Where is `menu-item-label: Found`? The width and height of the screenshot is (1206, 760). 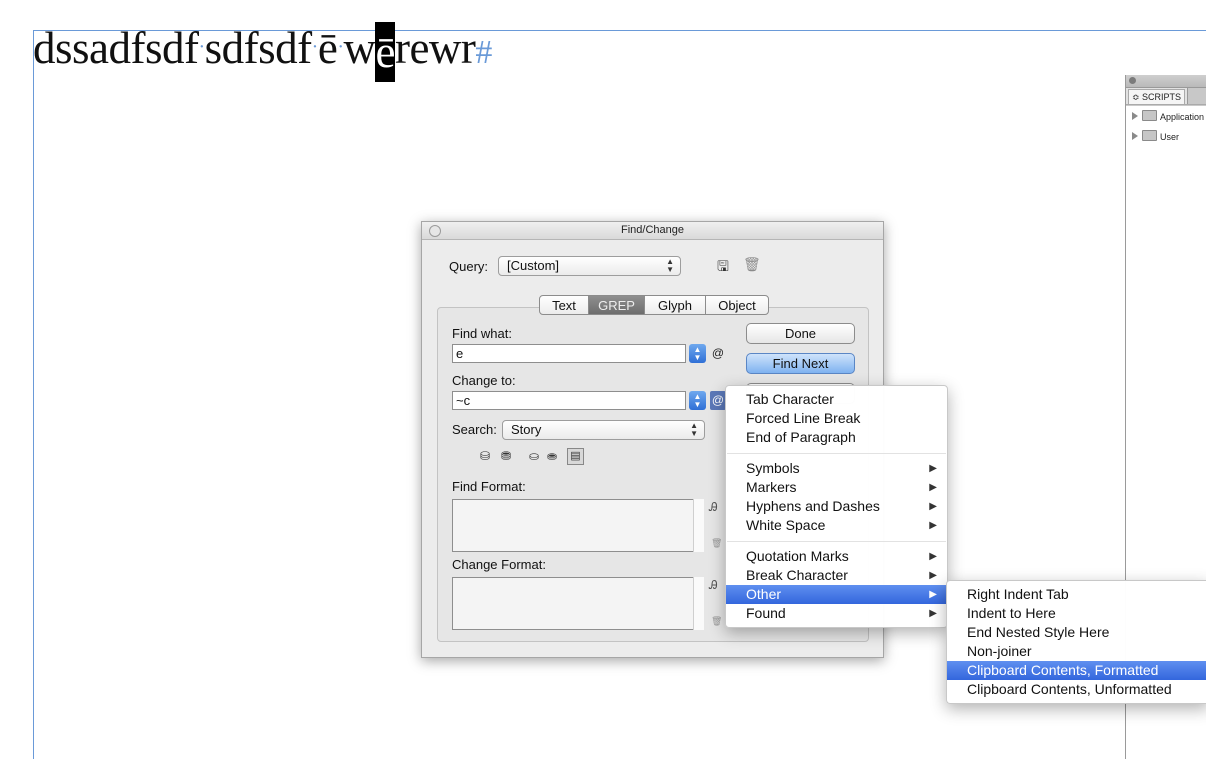
menu-item-label: Found is located at coordinates (766, 613).